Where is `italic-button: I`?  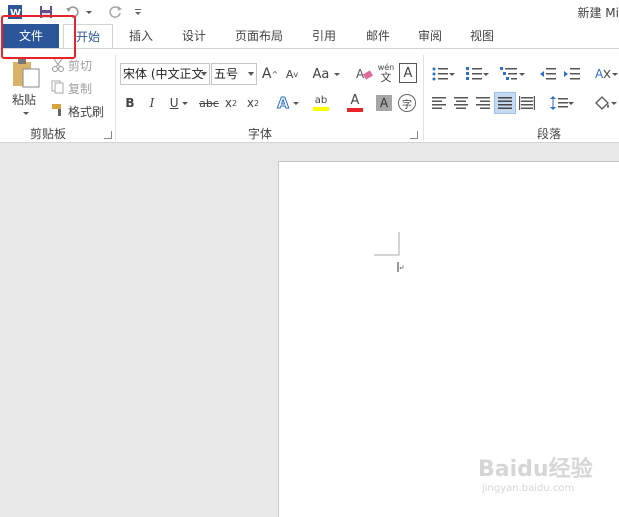 italic-button: I is located at coordinates (152, 103).